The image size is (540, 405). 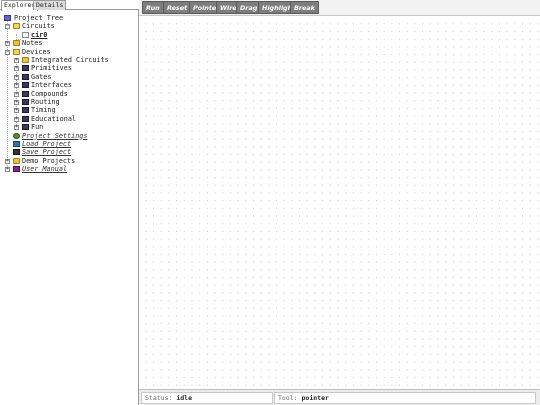 I want to click on tree-item-label: Fun, so click(x=37, y=127).